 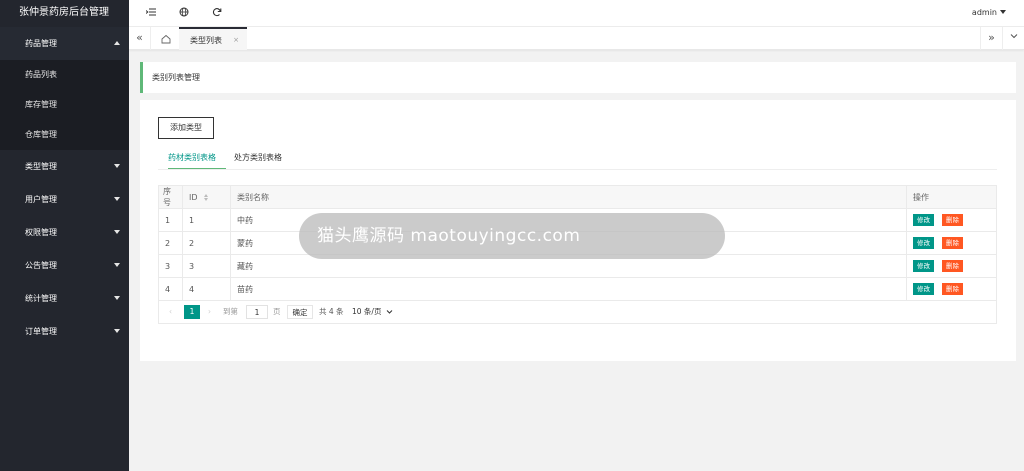 What do you see at coordinates (217, 13) in the screenshot?
I see `refresh-icon` at bounding box center [217, 13].